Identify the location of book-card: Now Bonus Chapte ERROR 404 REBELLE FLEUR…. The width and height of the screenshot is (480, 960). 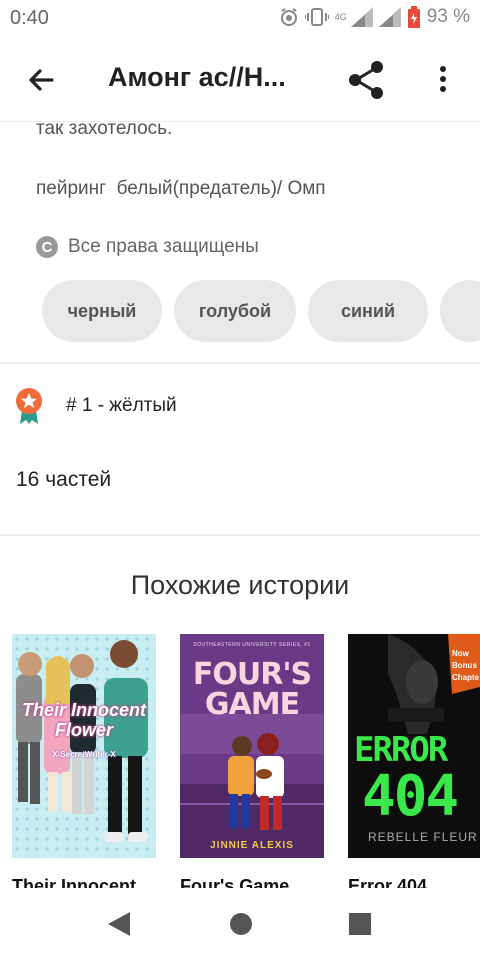
(414, 766).